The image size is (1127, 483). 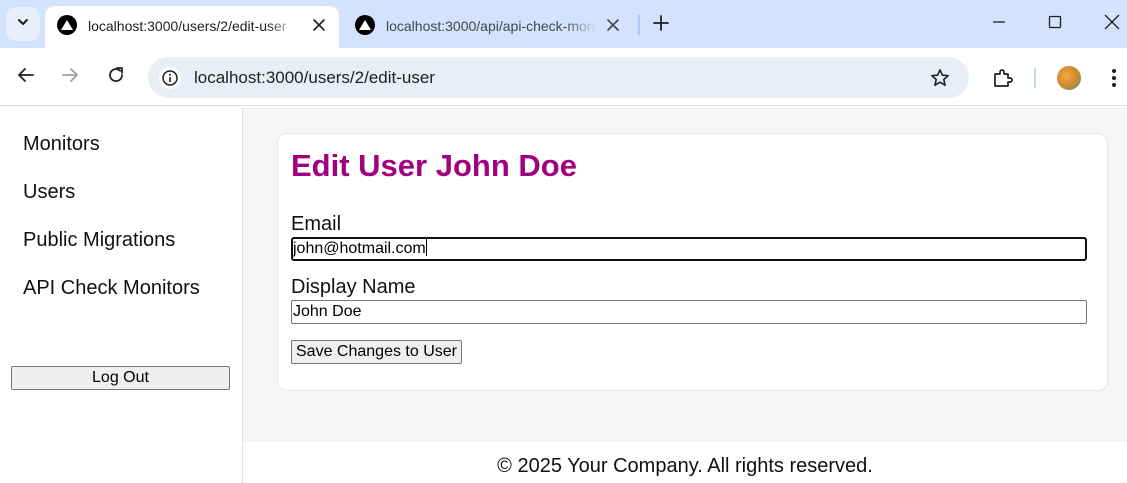 I want to click on sidebar-item-public-migrations: Public Migrations, so click(x=99, y=240).